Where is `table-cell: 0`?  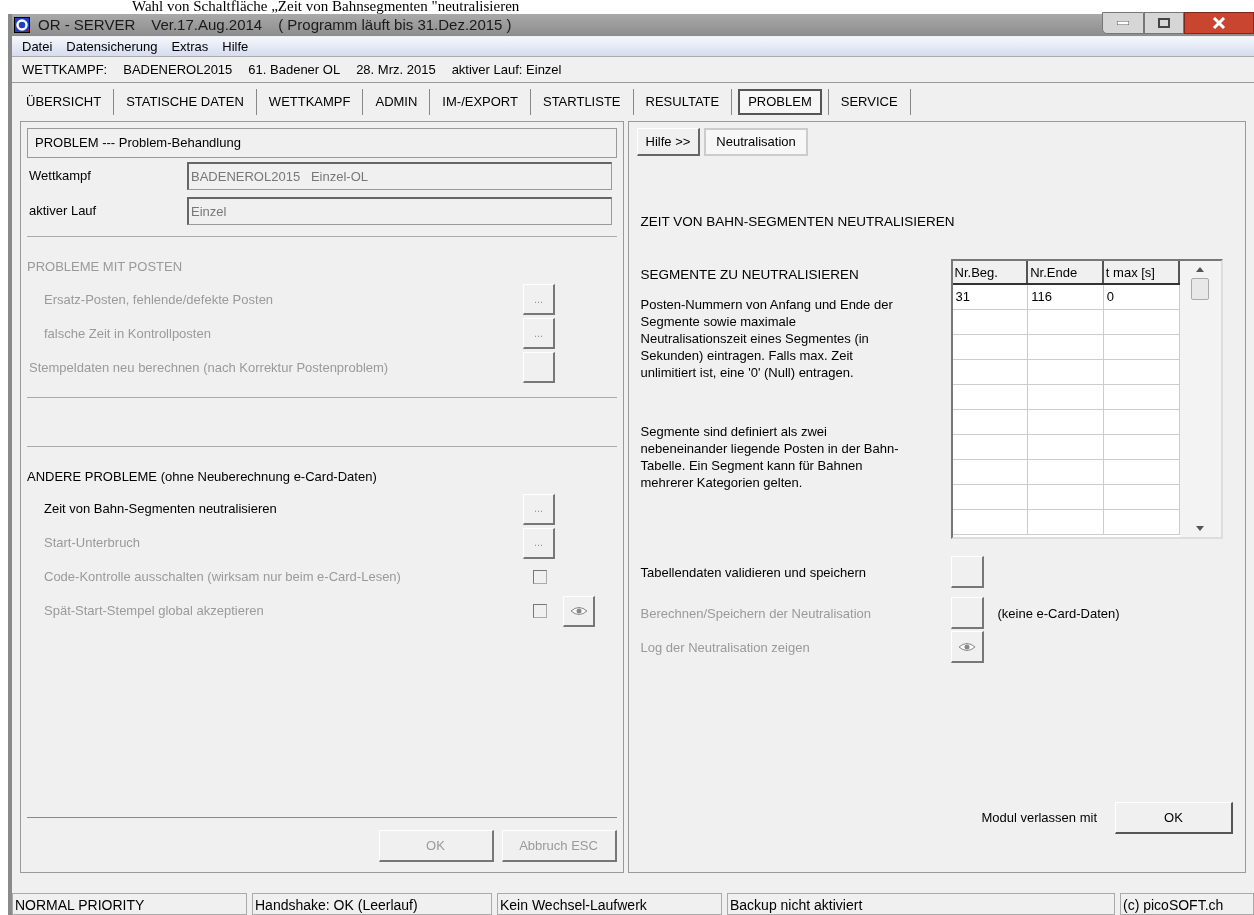 table-cell: 0 is located at coordinates (1141, 297).